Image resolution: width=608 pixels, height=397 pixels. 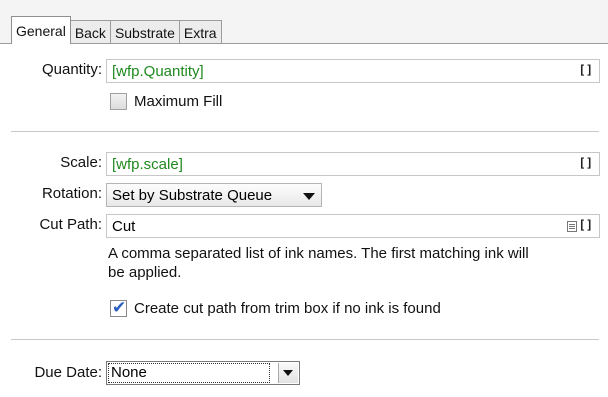 What do you see at coordinates (70, 224) in the screenshot?
I see `cut-path-label: Cut Path:` at bounding box center [70, 224].